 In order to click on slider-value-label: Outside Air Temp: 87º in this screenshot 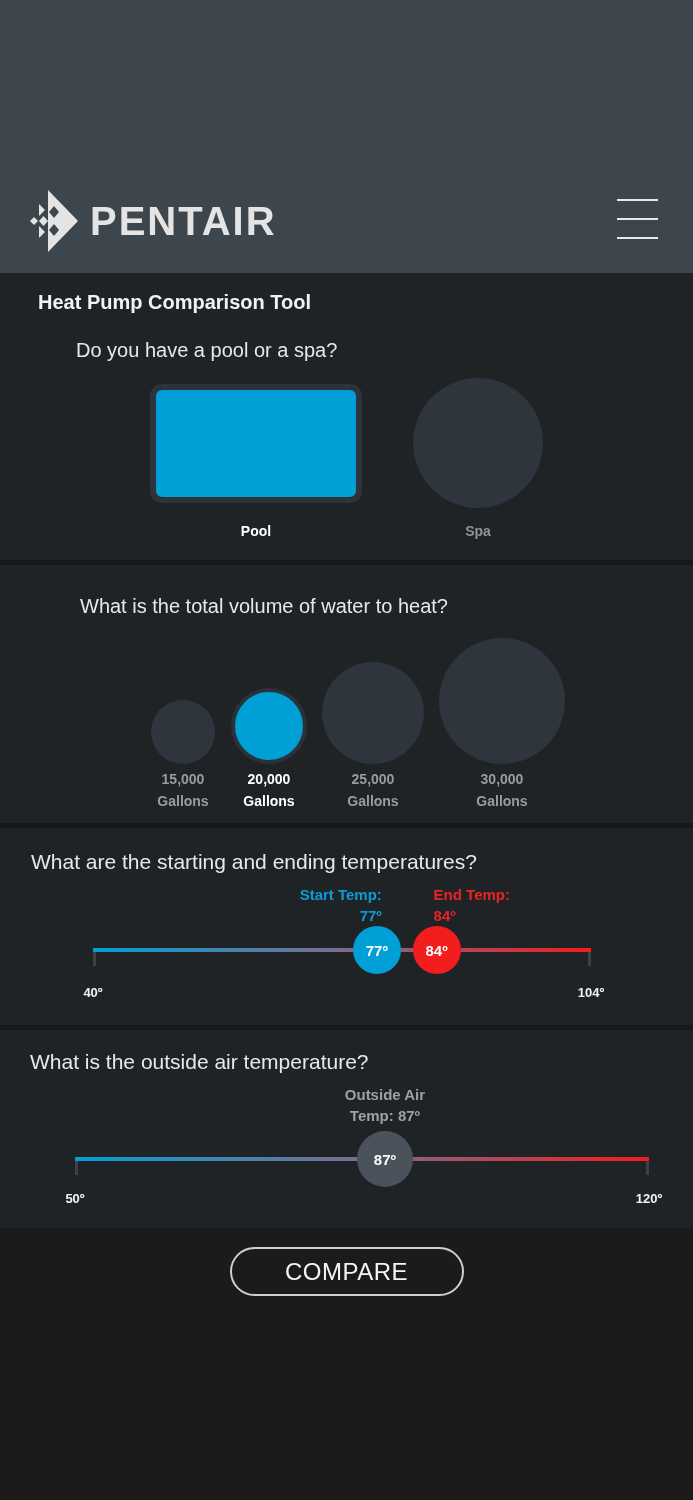, I will do `click(385, 1105)`.